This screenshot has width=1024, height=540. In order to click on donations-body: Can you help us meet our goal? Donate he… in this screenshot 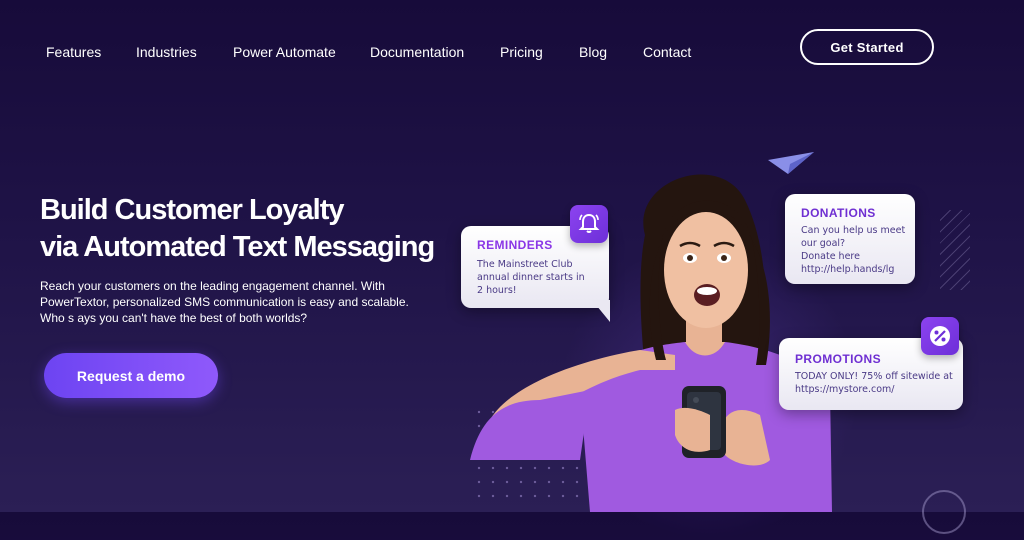, I will do `click(853, 250)`.